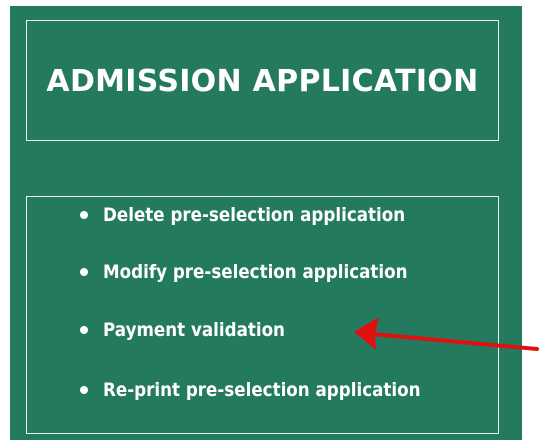  I want to click on menu-item-label: Payment validation, so click(194, 330).